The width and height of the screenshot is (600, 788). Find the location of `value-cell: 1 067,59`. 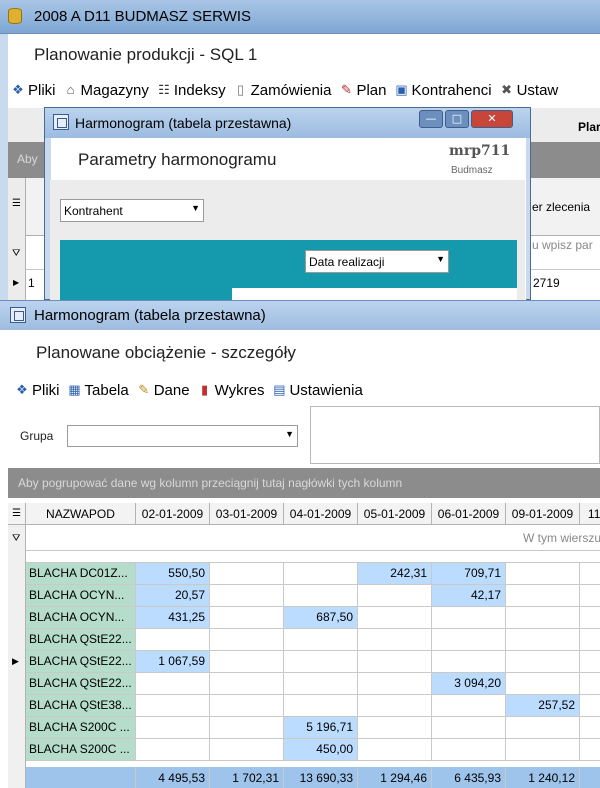

value-cell: 1 067,59 is located at coordinates (173, 662).